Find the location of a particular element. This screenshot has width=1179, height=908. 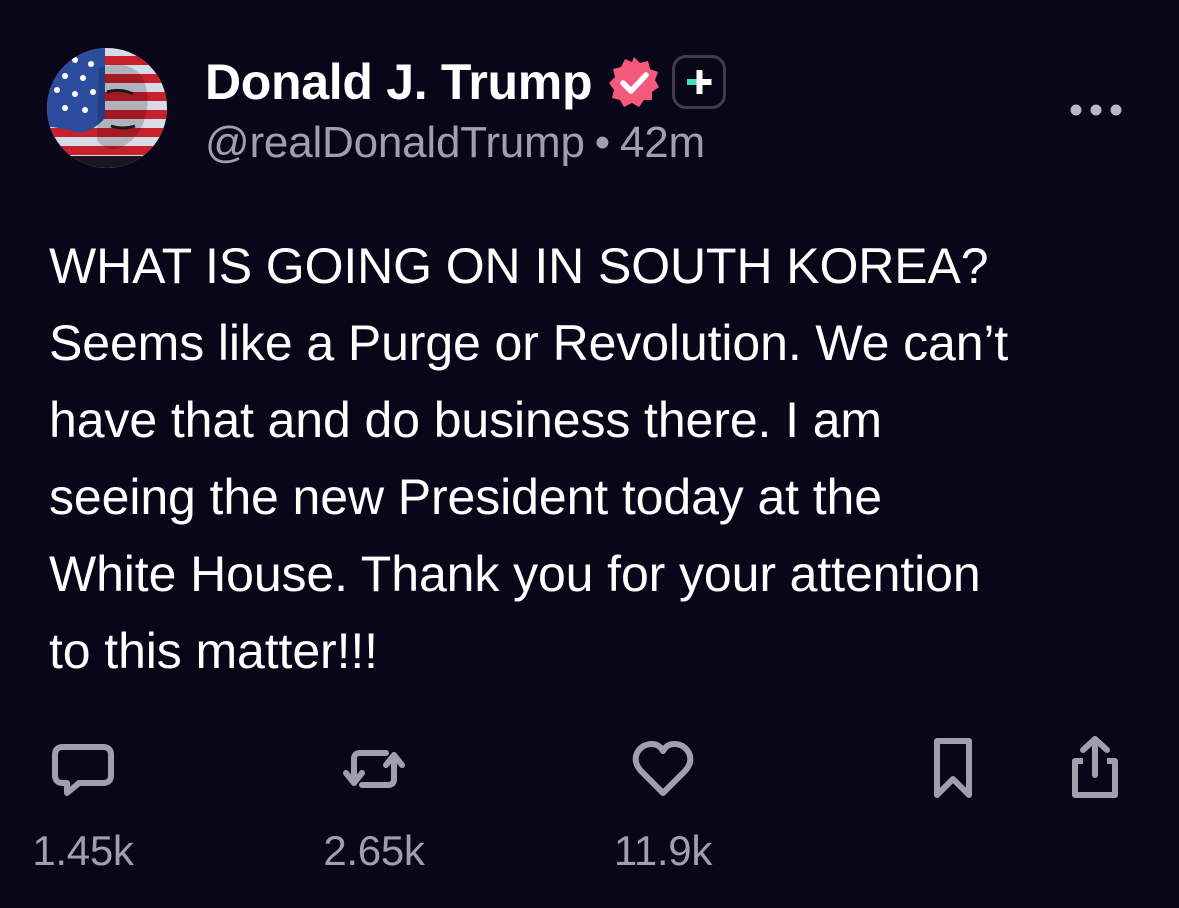

author-avatar is located at coordinates (107, 108).